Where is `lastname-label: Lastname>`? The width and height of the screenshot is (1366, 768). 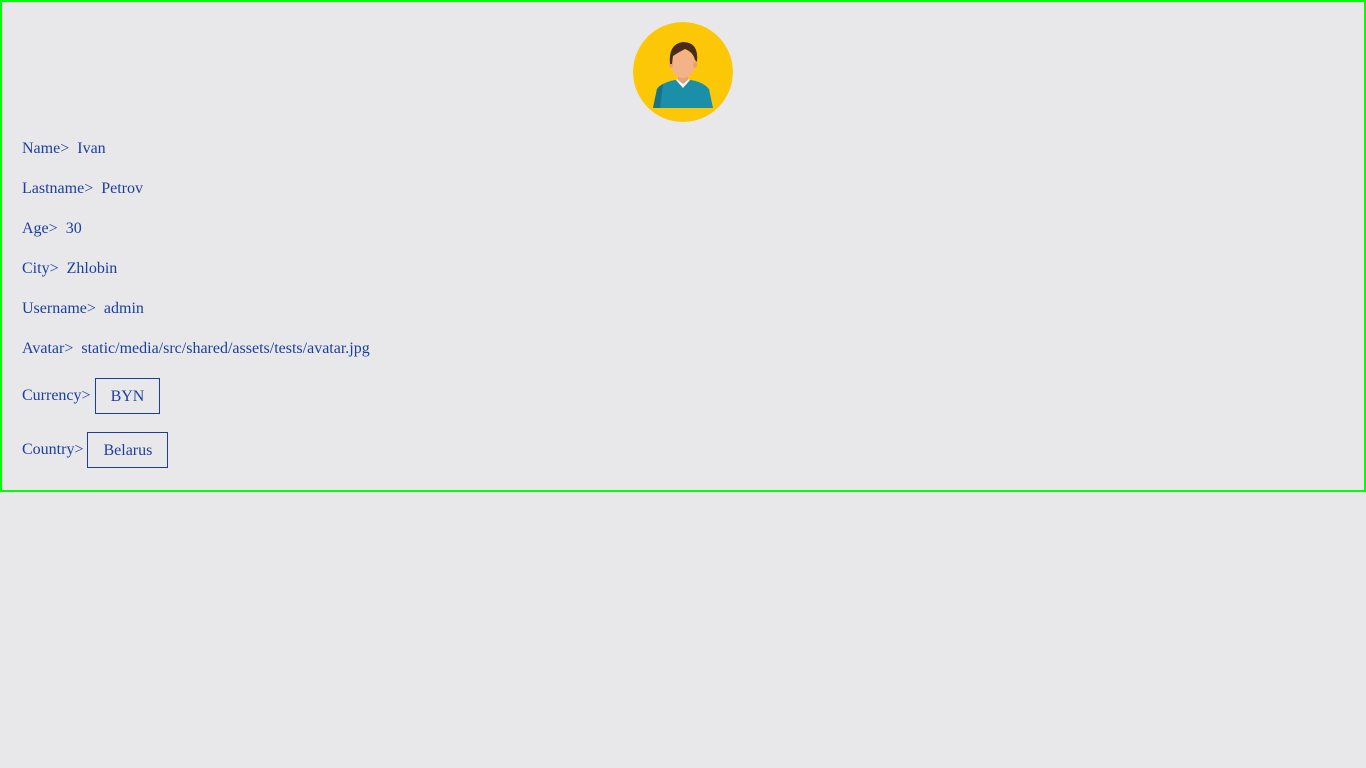
lastname-label: Lastname> is located at coordinates (58, 188).